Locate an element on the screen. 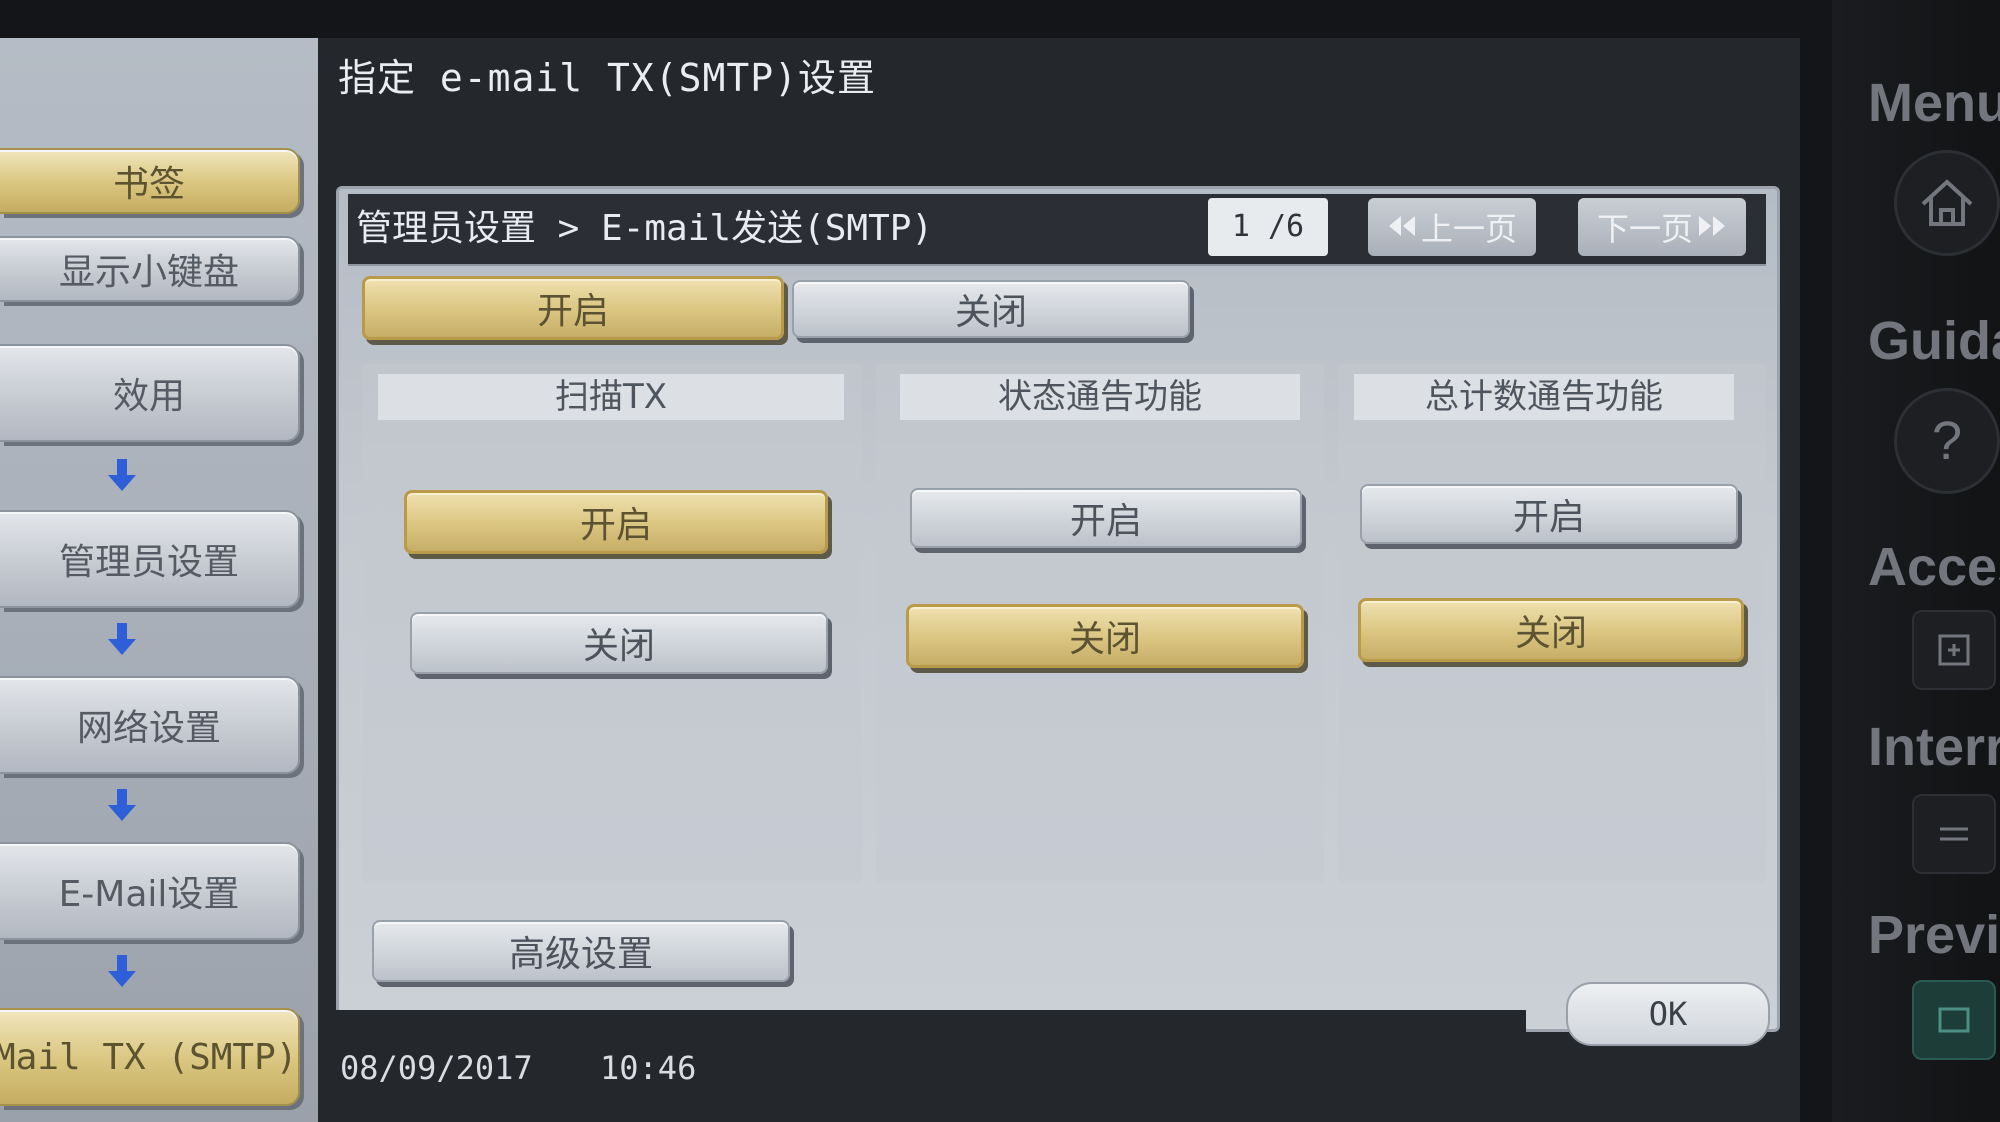 This screenshot has width=2000, height=1122. nav-utility-label: 效用 is located at coordinates (148, 396).